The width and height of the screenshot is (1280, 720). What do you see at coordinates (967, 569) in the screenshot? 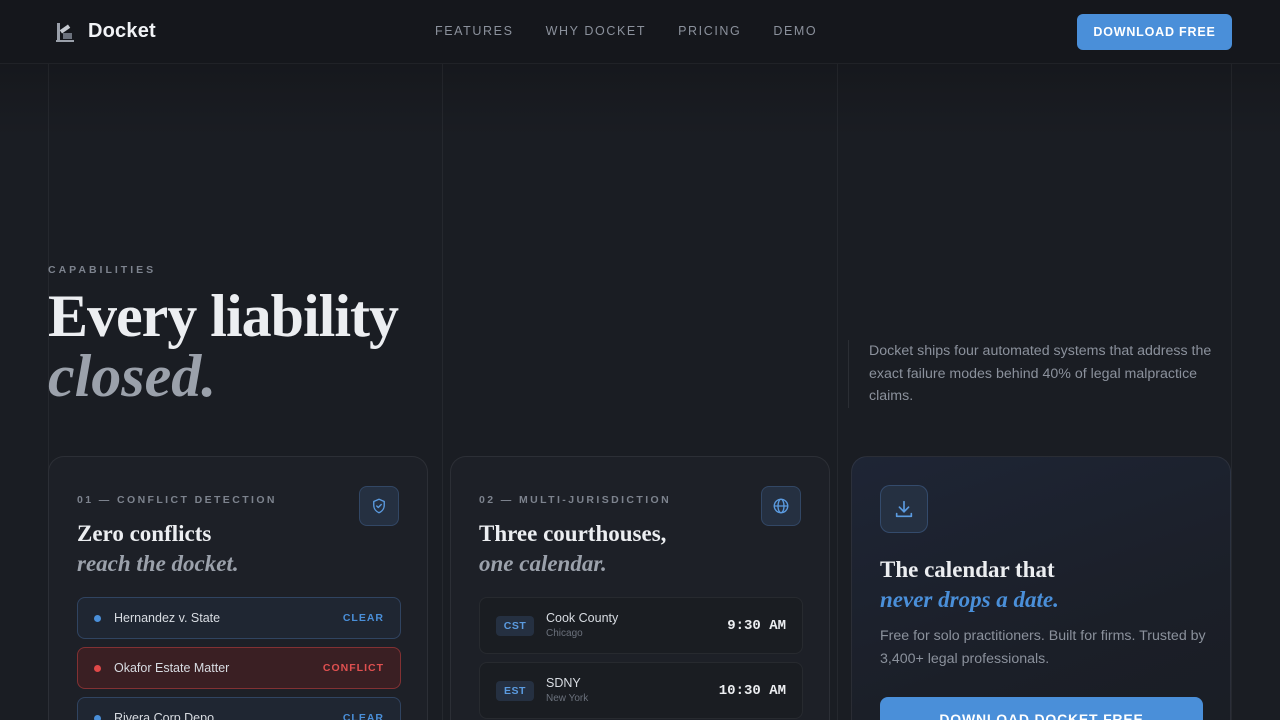
I see `cta-title-main: The calendar that` at bounding box center [967, 569].